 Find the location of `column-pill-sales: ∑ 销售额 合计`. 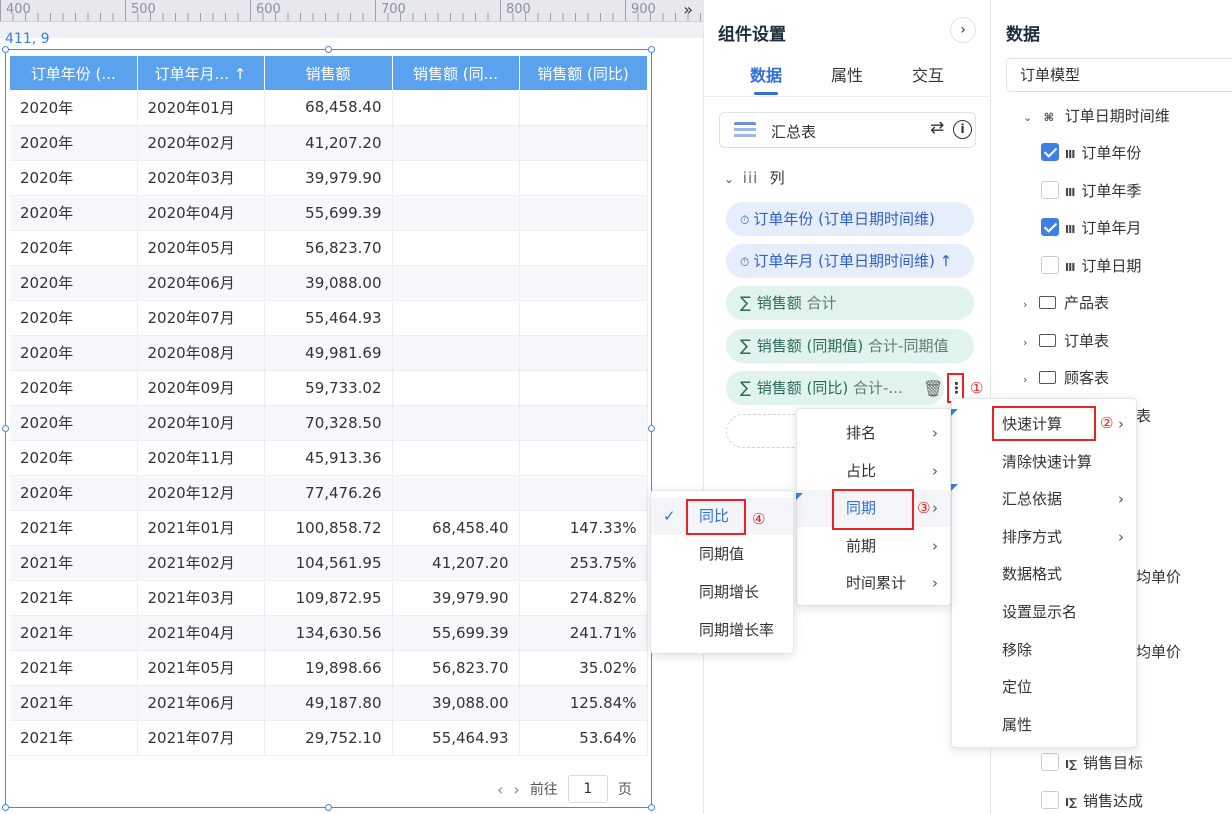

column-pill-sales: ∑ 销售额 合计 is located at coordinates (850, 303).